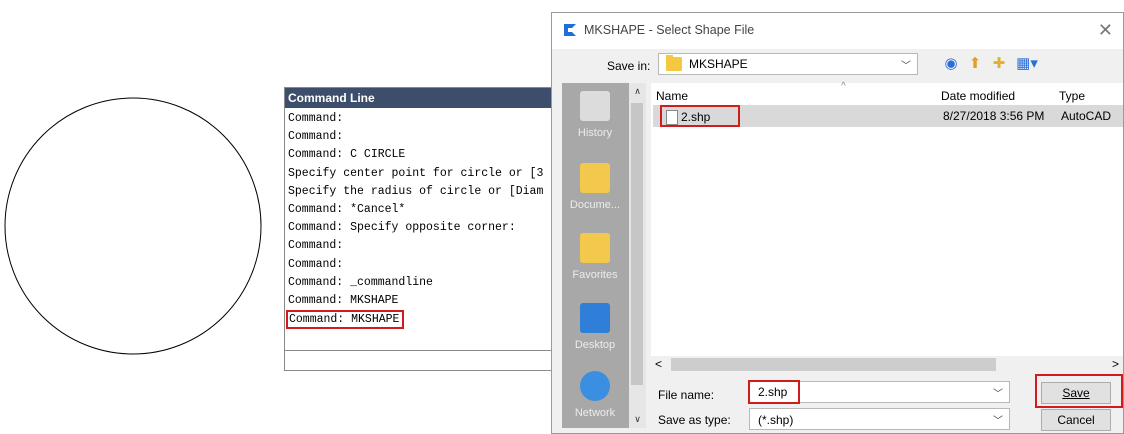  Describe the element at coordinates (999, 64) in the screenshot. I see `new-folder-icon: ✚` at that location.